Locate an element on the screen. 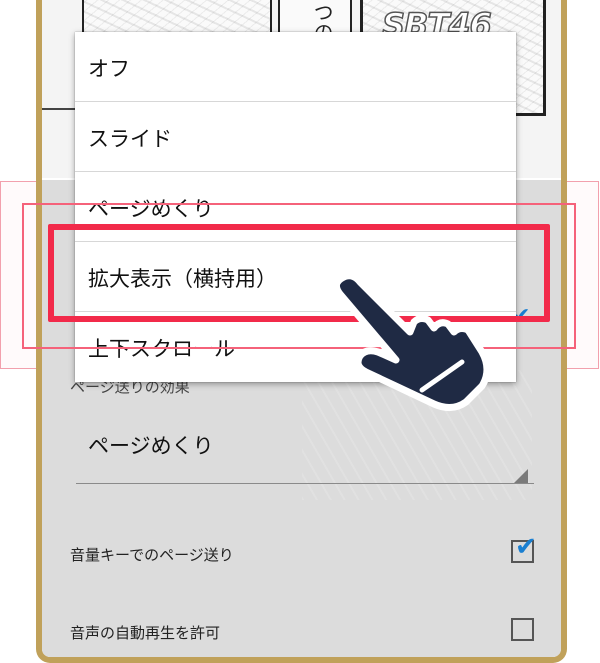  audio-autoplay-checkbox is located at coordinates (522, 629).